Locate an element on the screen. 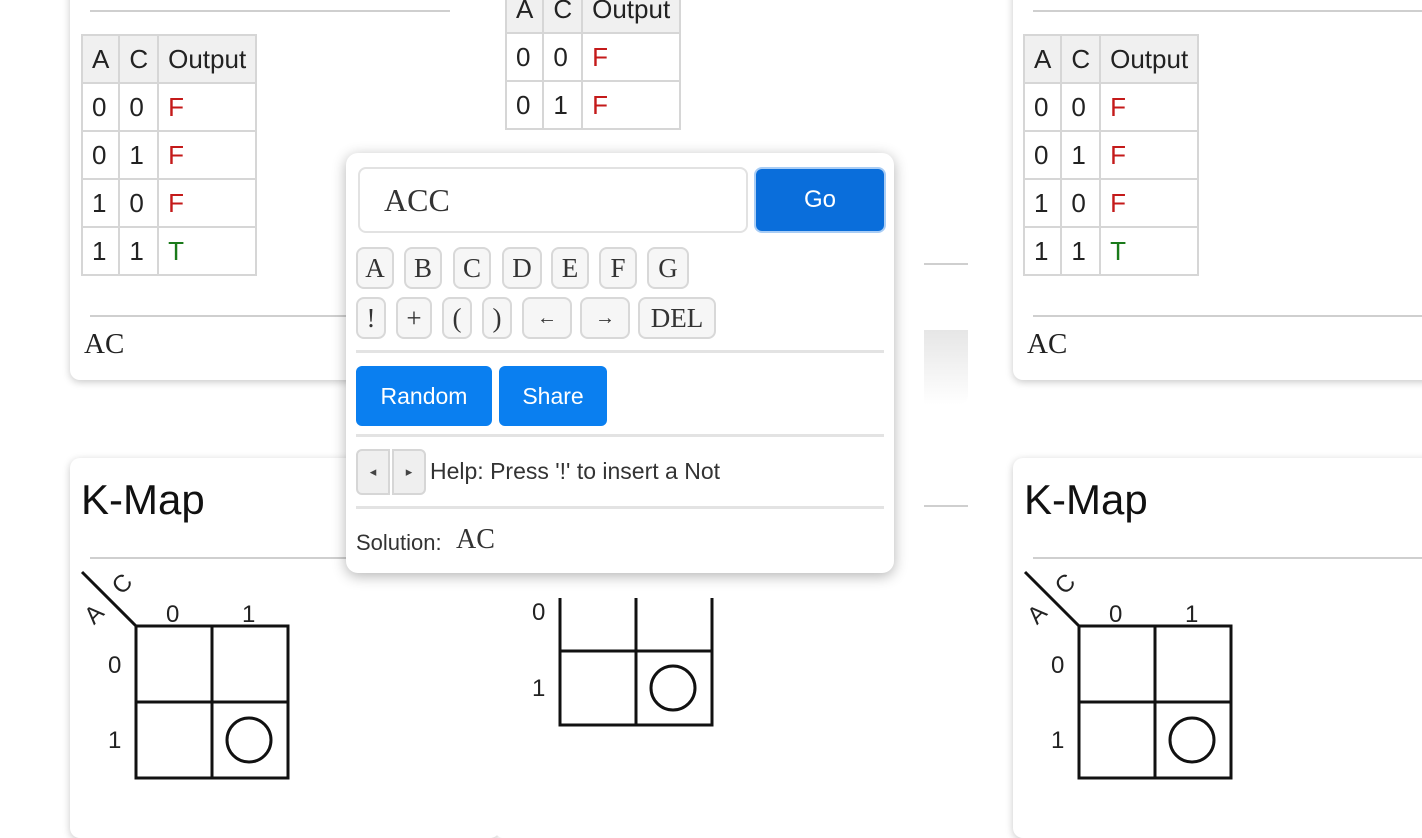  kmap-group-circle is located at coordinates (673, 688).